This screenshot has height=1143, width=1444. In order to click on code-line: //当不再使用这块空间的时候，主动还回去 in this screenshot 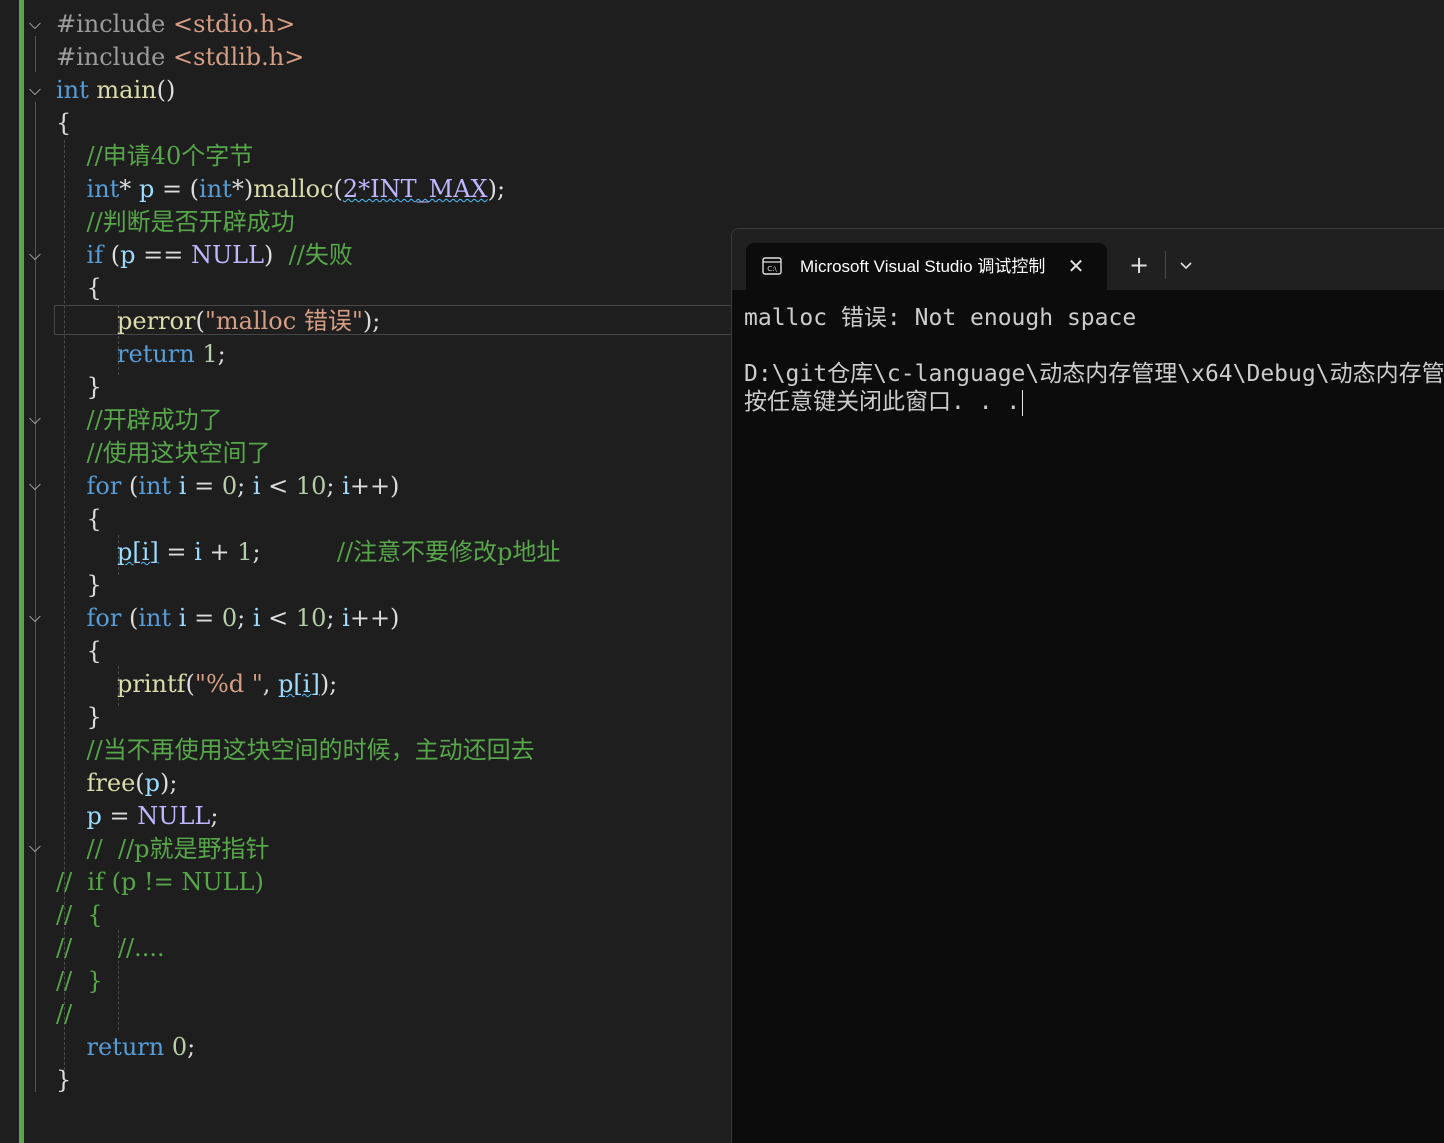, I will do `click(295, 750)`.